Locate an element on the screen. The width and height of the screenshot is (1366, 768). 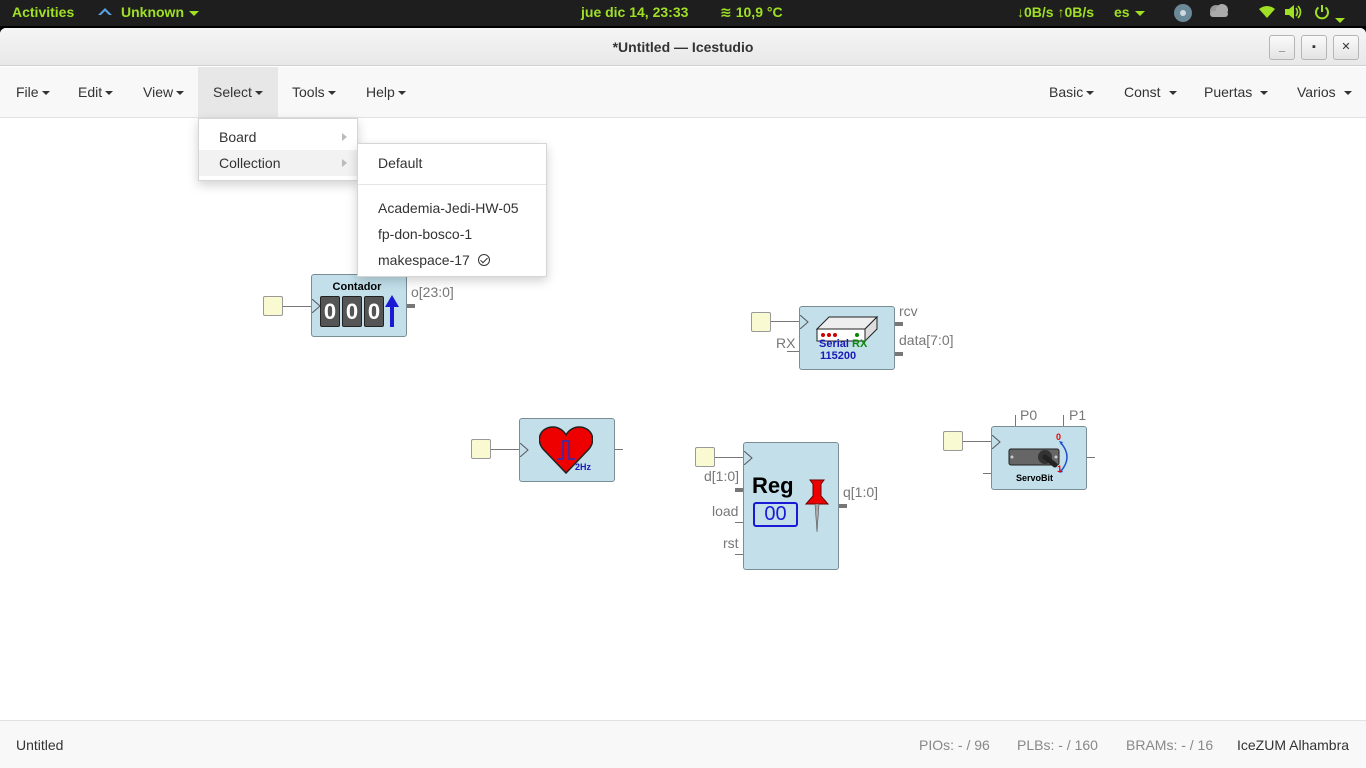
window-title: *Untitled — Icestudio is located at coordinates (683, 47).